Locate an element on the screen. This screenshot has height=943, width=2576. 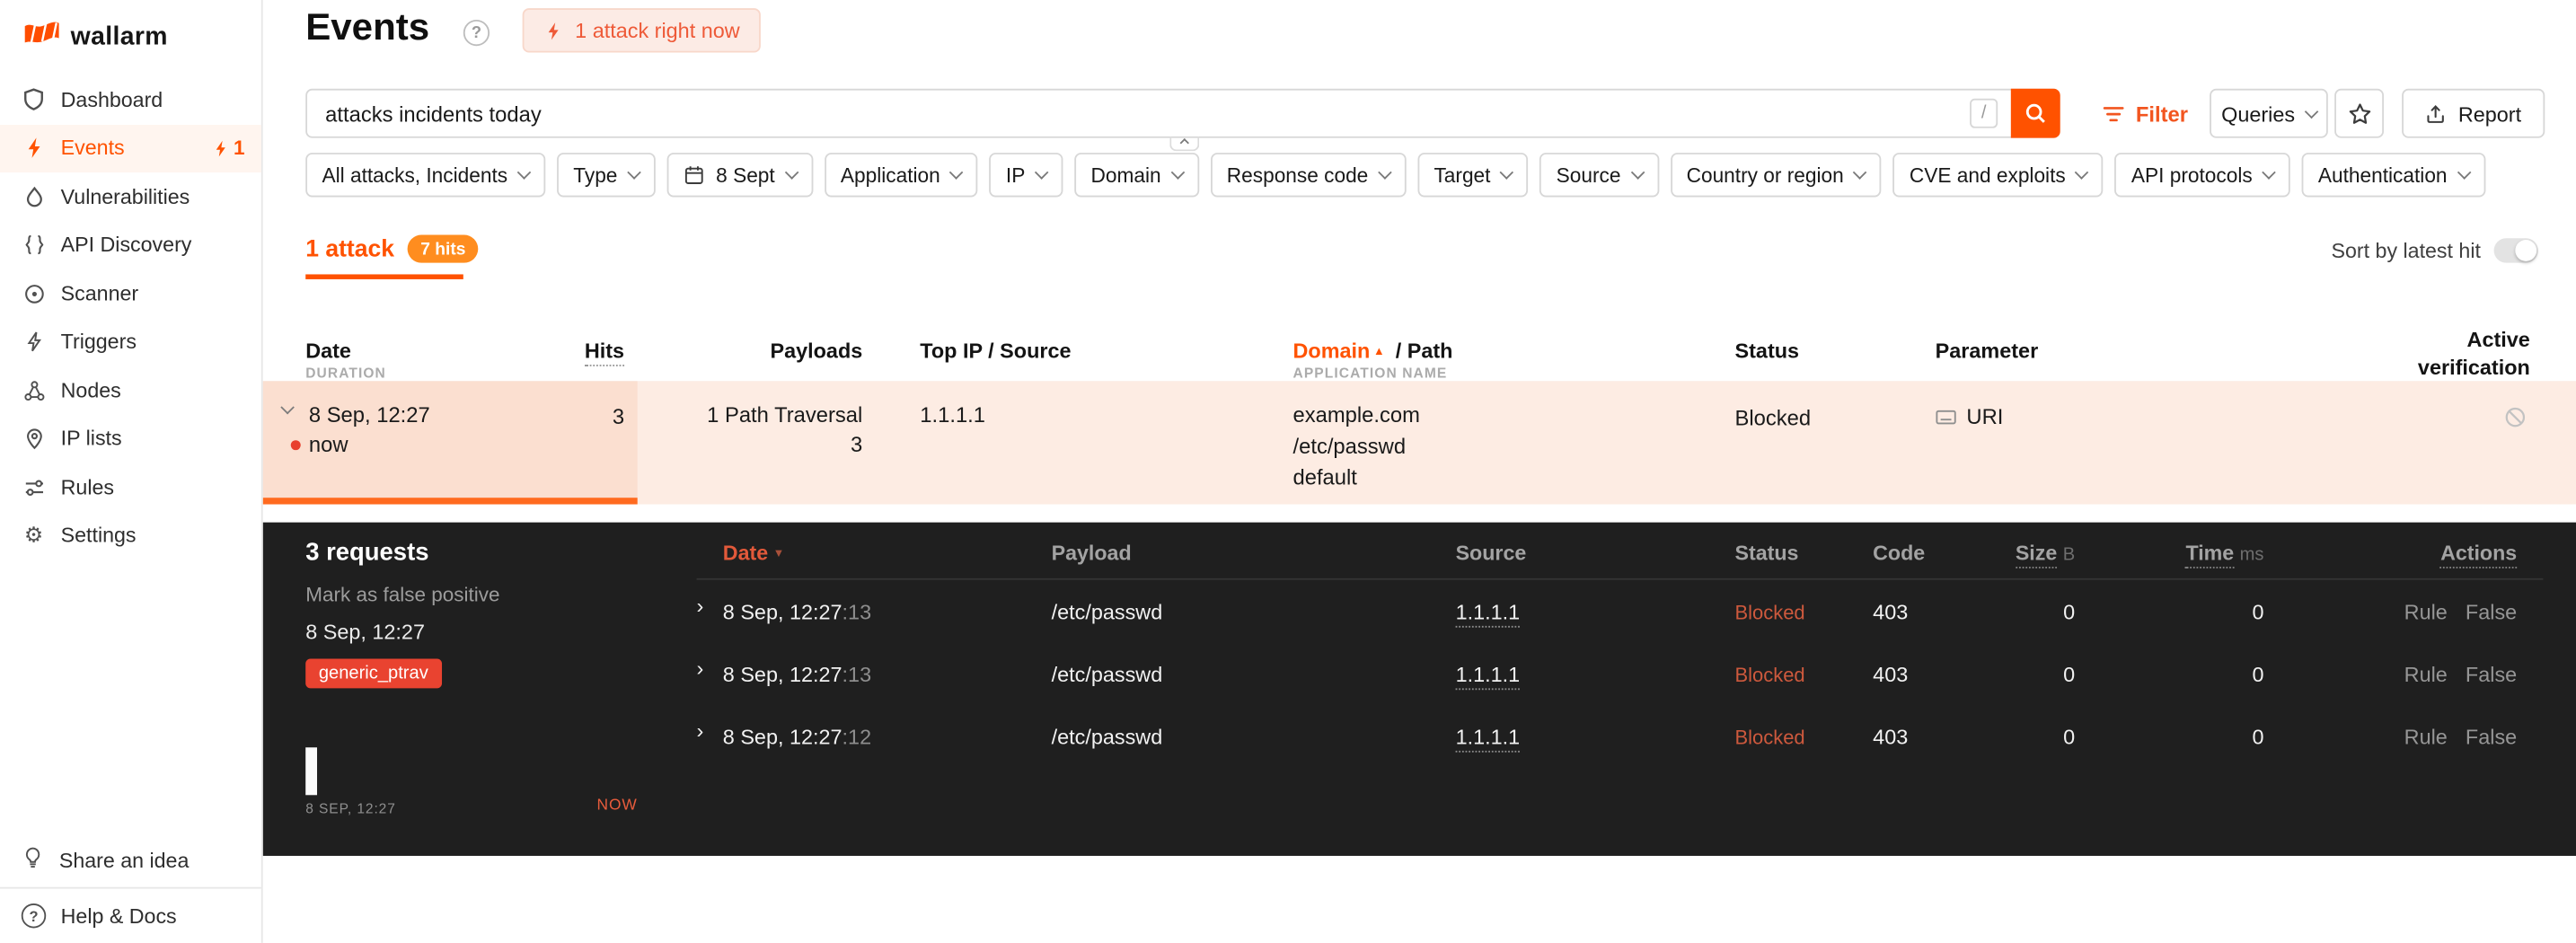
wallarm-logo: wallarm is located at coordinates (130, 33).